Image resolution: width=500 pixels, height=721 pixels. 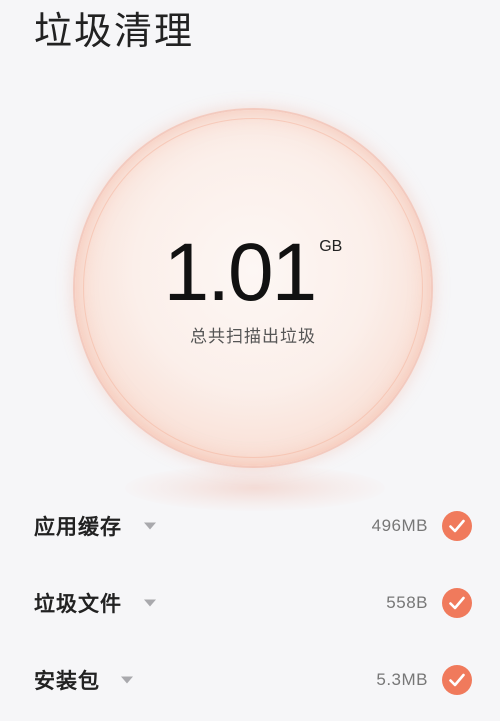 What do you see at coordinates (399, 525) in the screenshot?
I see `list-item-size: 496MB` at bounding box center [399, 525].